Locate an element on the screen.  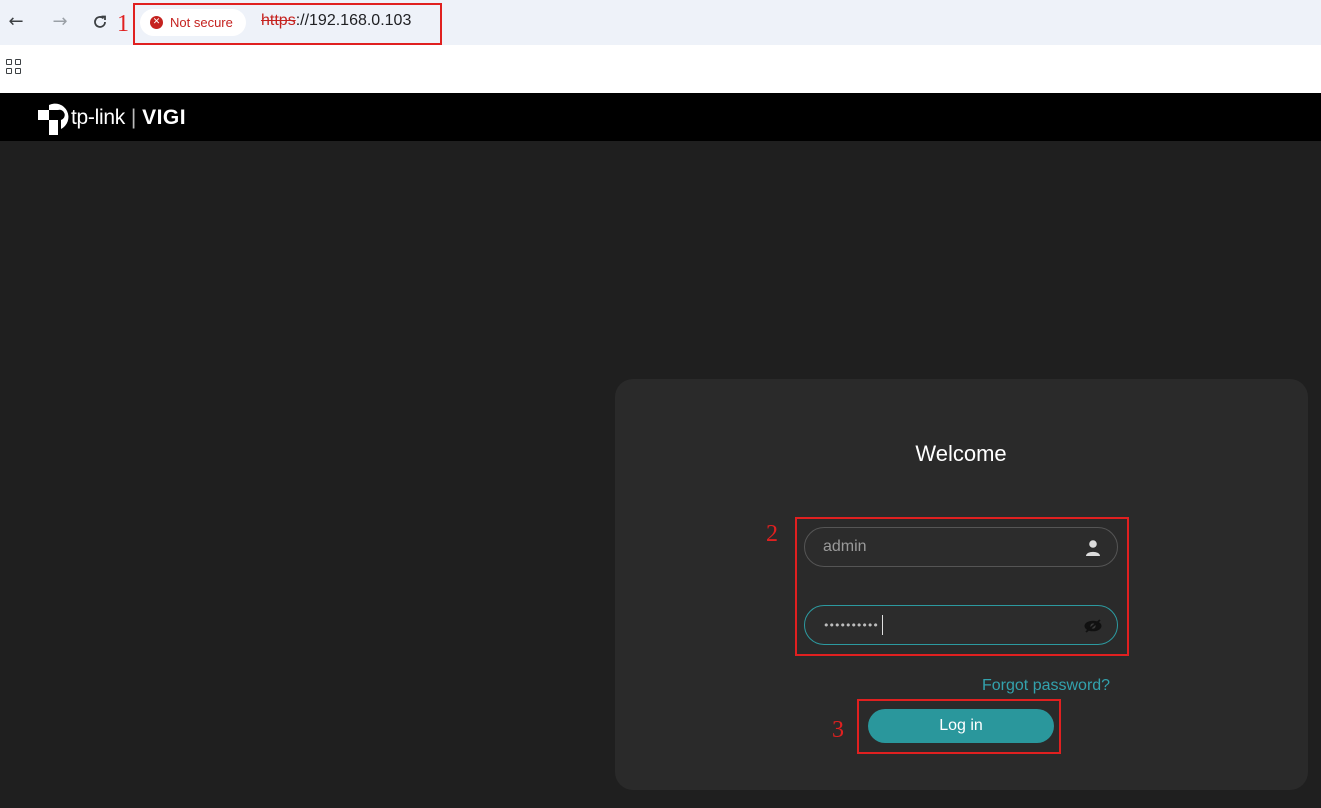
annotation-number-3: 3 is located at coordinates (838, 730).